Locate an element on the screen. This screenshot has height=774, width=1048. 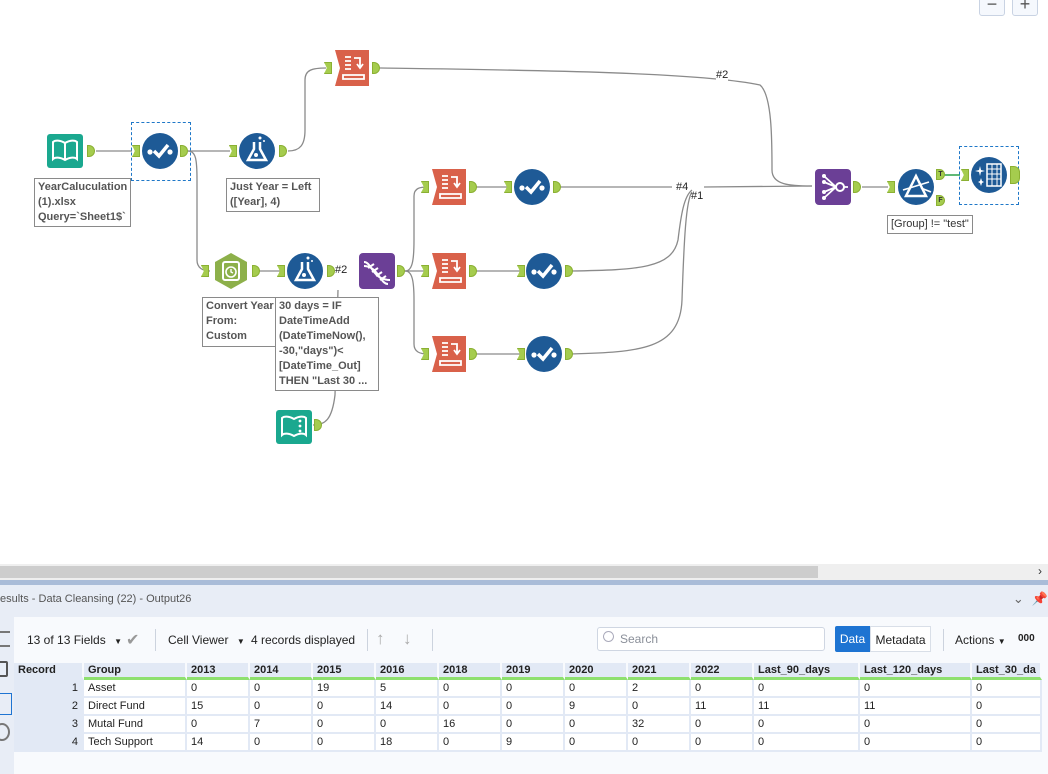
table-cell: Tech Support is located at coordinates (135, 743).